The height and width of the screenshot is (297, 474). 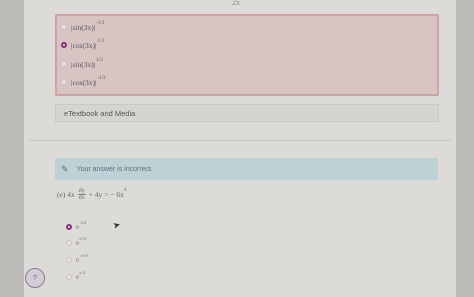 What do you see at coordinates (87, 44) in the screenshot?
I see `choice-formula: |cos(3x)| 1/3` at bounding box center [87, 44].